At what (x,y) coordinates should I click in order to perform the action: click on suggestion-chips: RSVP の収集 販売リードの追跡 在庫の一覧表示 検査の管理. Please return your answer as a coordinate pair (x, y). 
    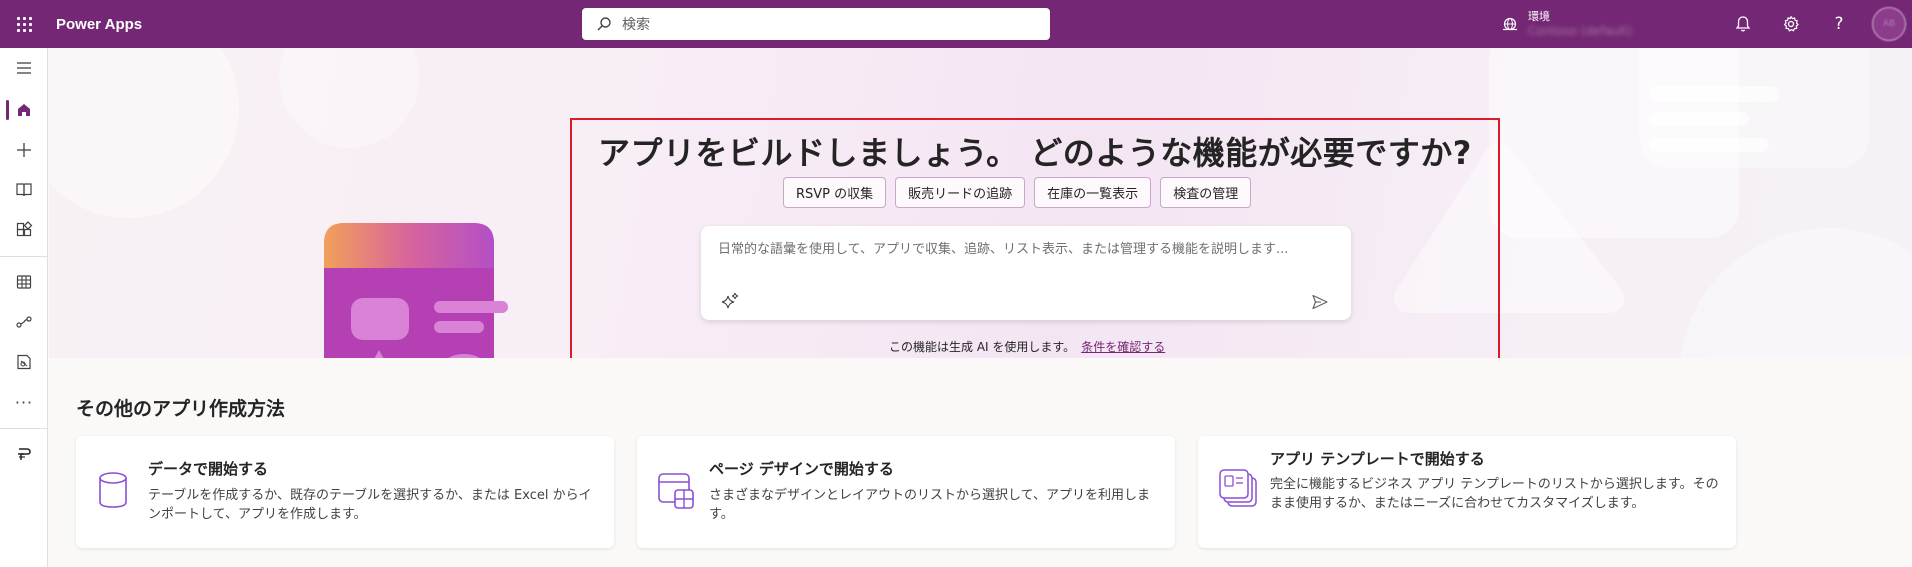
    Looking at the image, I should click on (1017, 192).